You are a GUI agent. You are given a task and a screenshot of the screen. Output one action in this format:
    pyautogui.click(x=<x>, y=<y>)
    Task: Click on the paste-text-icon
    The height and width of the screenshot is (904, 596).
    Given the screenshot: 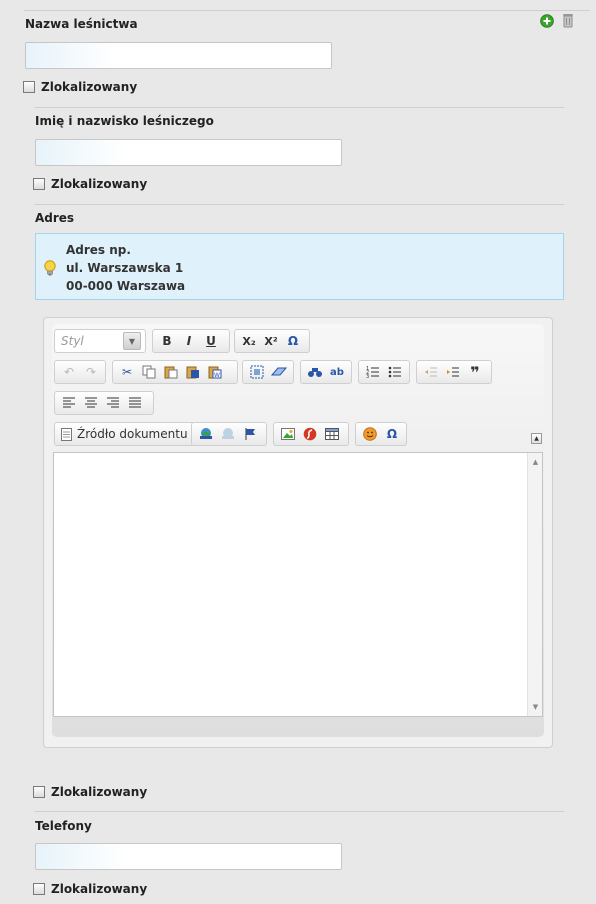 What is the action you would take?
    pyautogui.click(x=193, y=372)
    